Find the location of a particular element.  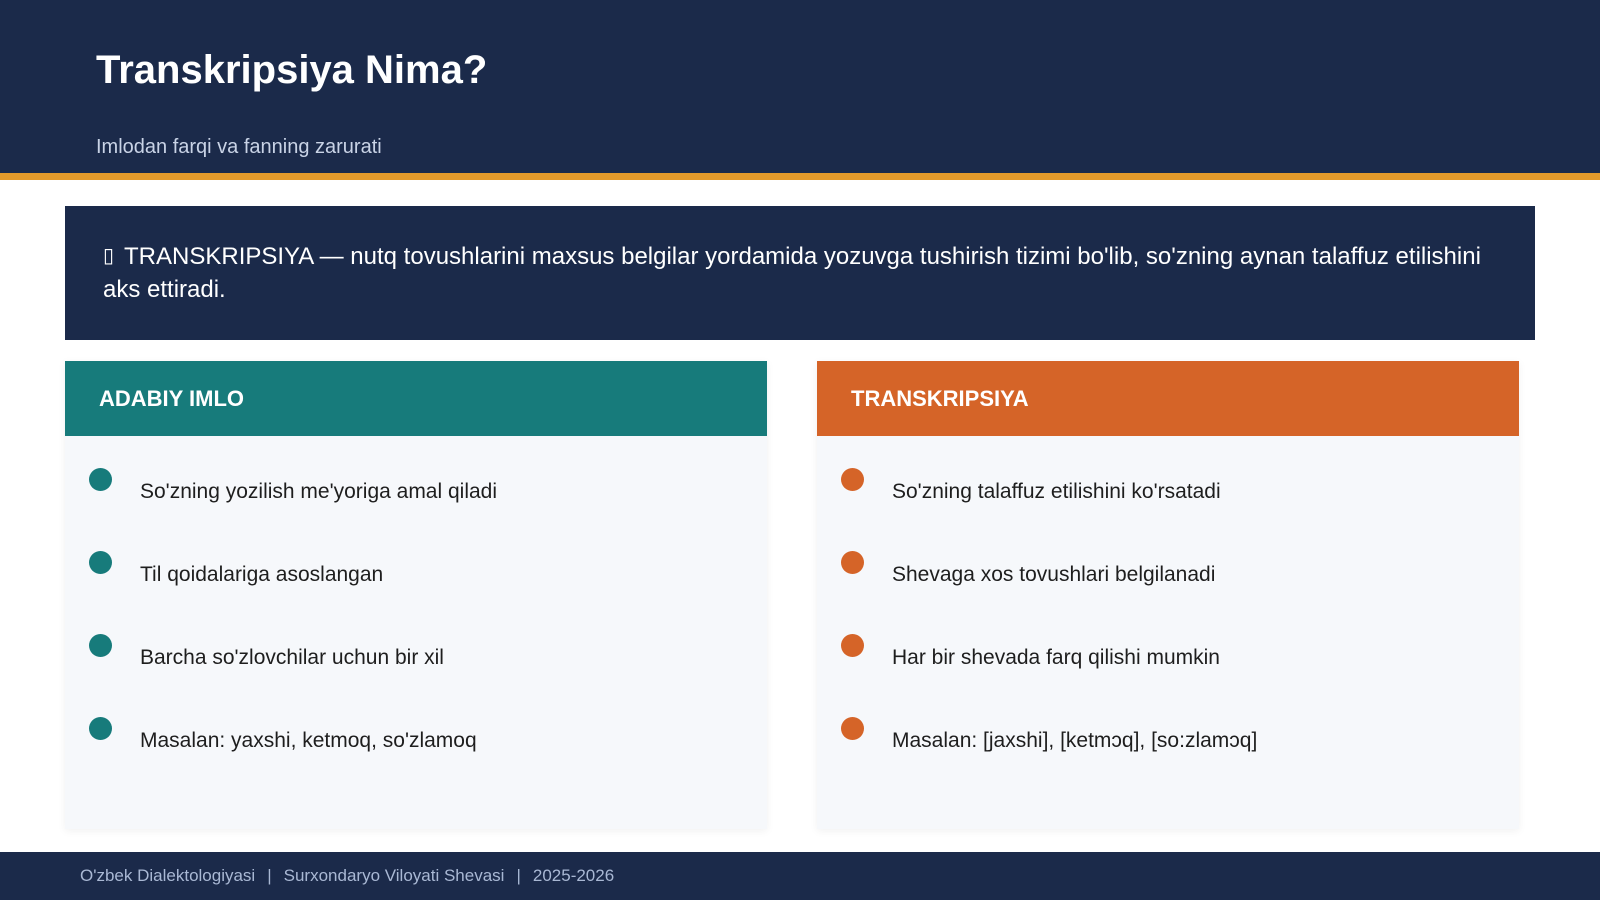

footer-course: O'zbek Dialektologiyasi is located at coordinates (168, 875).